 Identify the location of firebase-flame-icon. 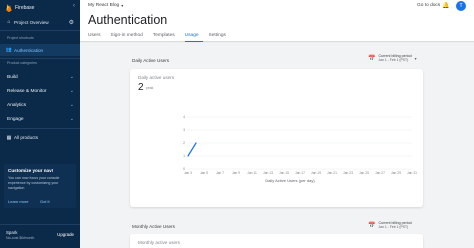
(9, 8).